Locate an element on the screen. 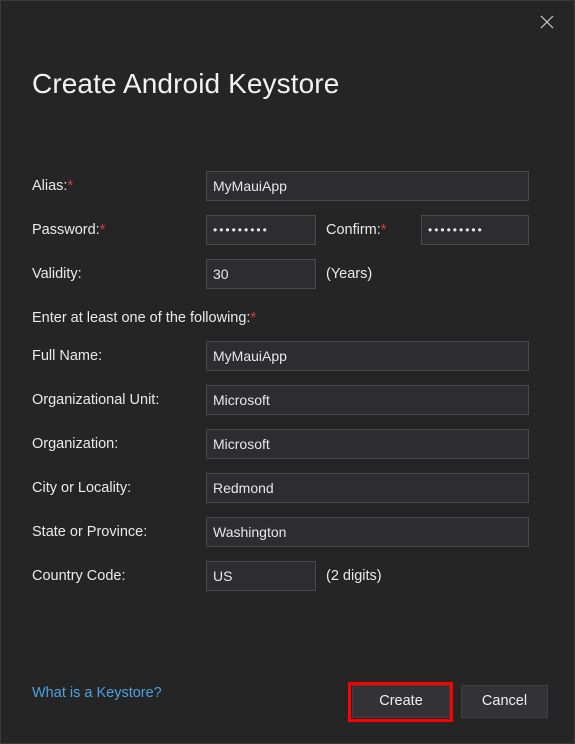 This screenshot has height=744, width=575. password-input: ••••••••• is located at coordinates (261, 230).